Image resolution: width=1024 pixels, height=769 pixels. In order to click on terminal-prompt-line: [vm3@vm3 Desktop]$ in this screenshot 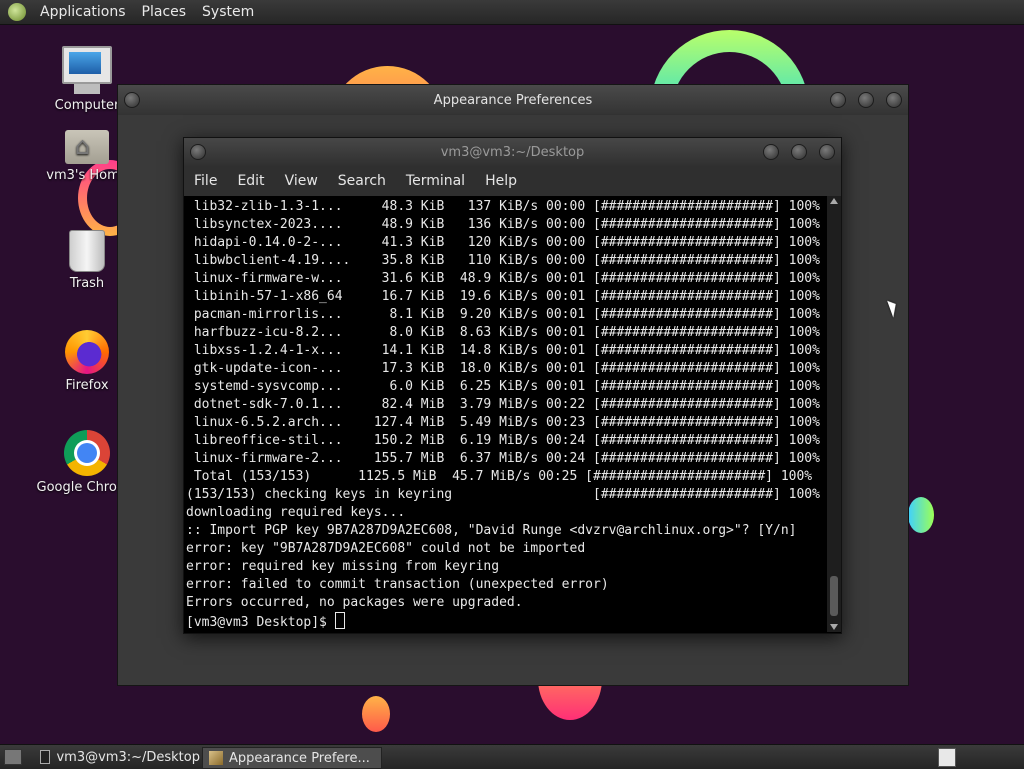, I will do `click(507, 622)`.